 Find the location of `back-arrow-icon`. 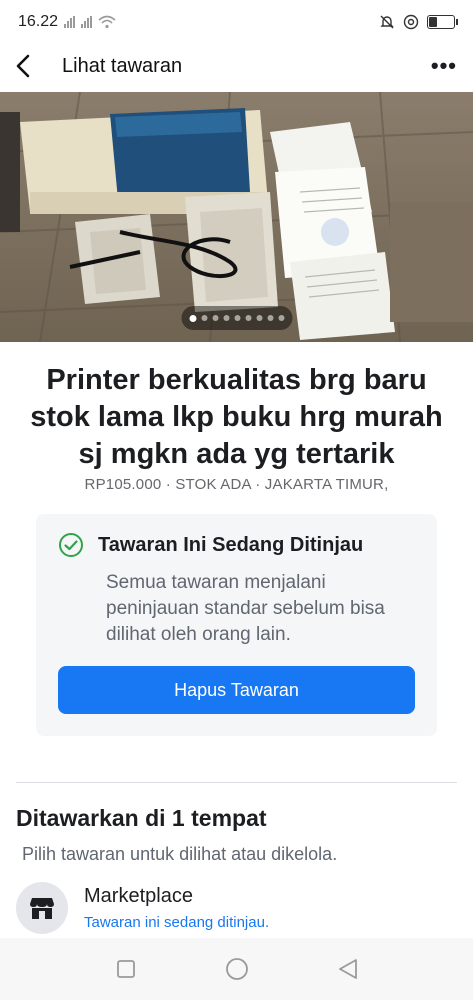

back-arrow-icon is located at coordinates (23, 66).